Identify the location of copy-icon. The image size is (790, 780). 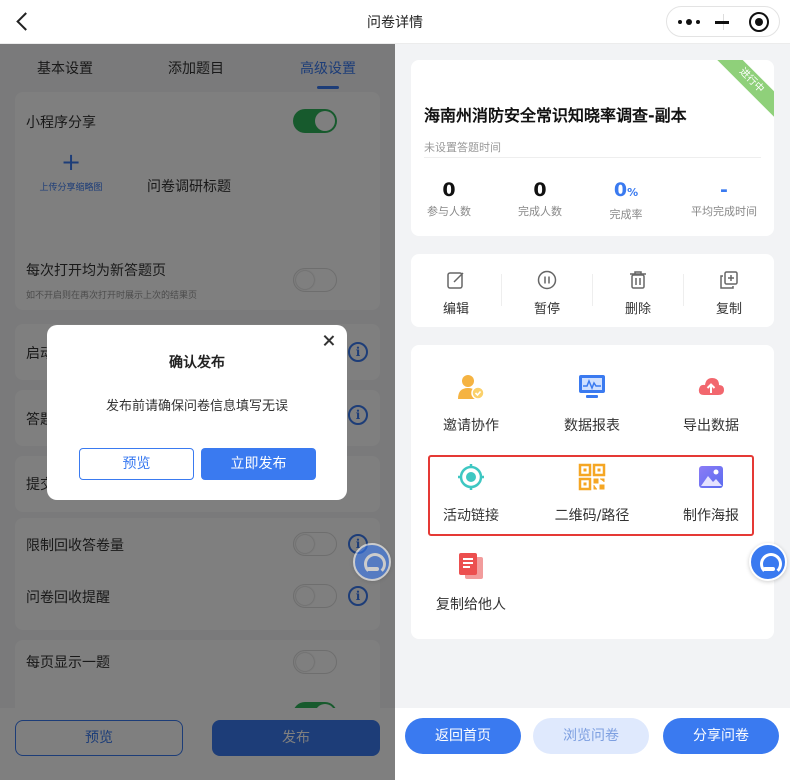
(729, 280).